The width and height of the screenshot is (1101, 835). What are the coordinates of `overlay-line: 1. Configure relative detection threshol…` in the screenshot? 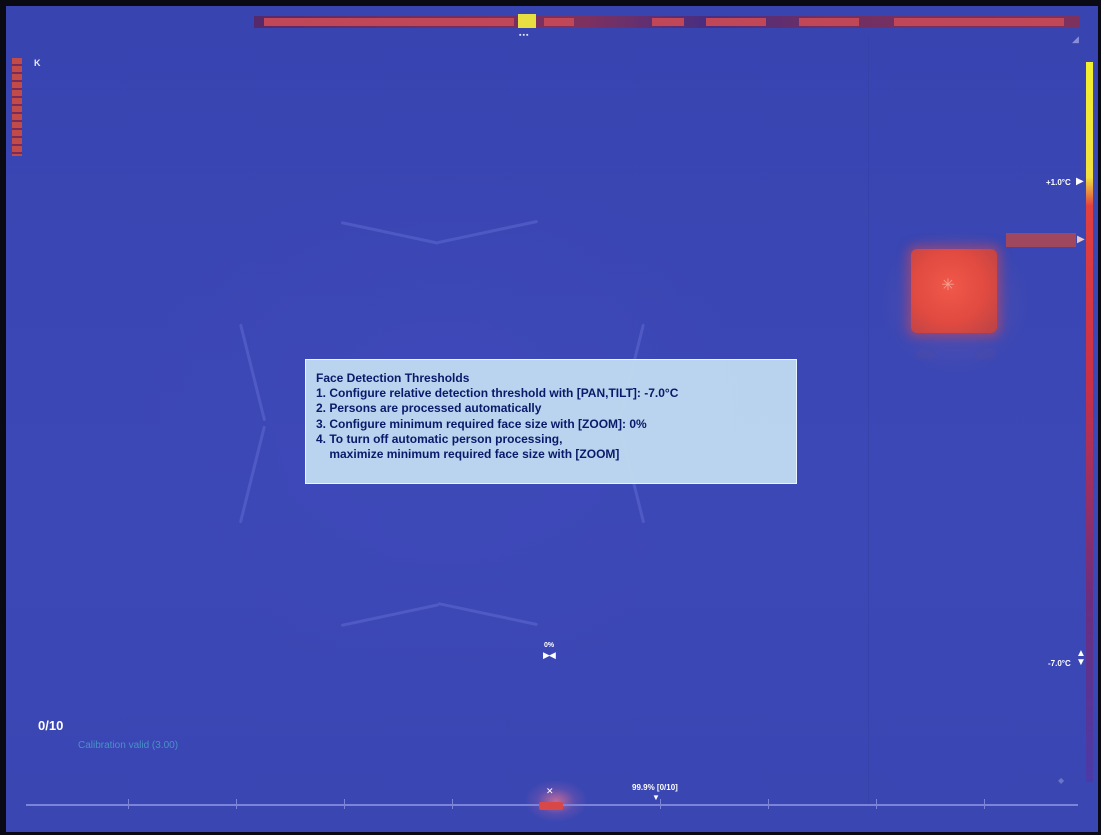 It's located at (497, 393).